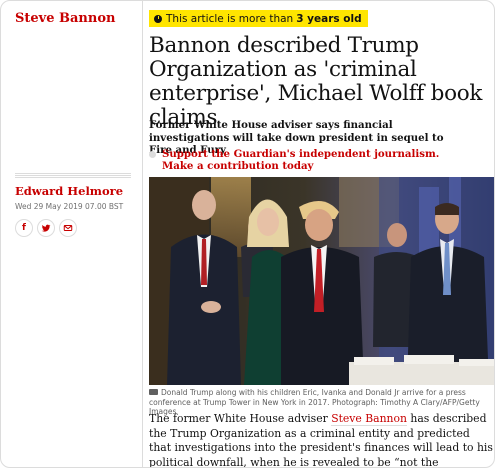 The width and height of the screenshot is (495, 468). I want to click on section-tag-link: Steve Bannon, so click(65, 18).